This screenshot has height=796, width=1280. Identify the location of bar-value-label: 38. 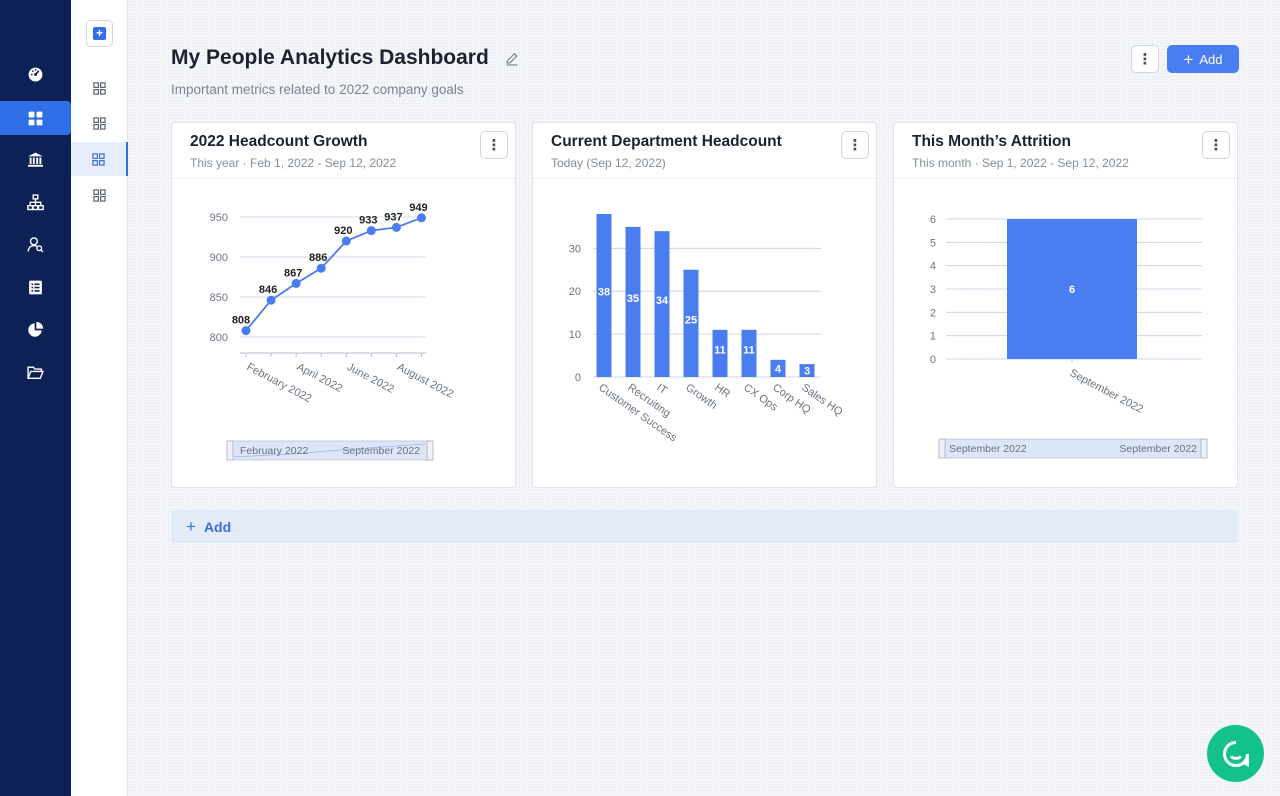
(604, 293).